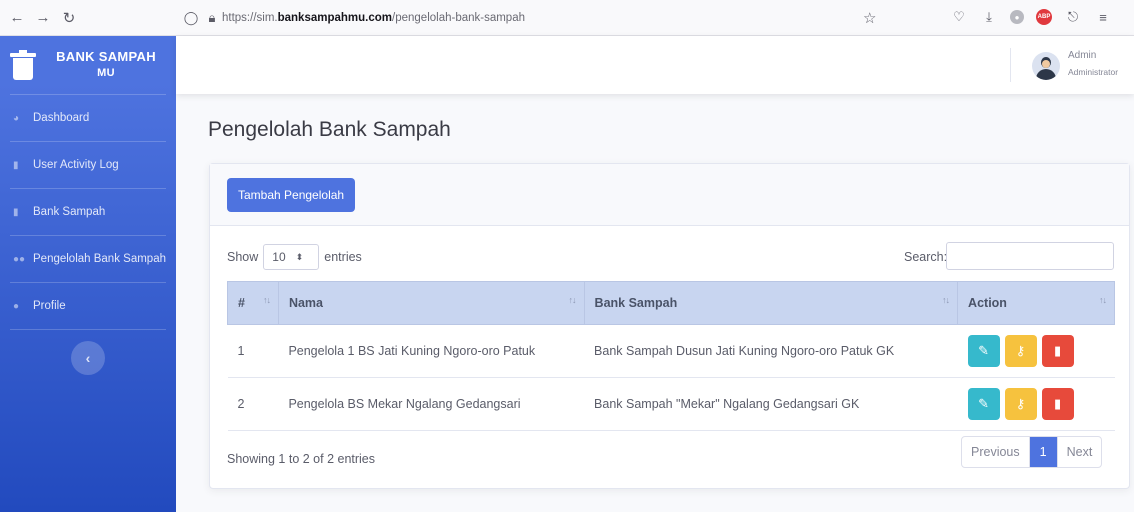 This screenshot has height=512, width=1134. I want to click on brand: BANK SAMPAH MU, so click(88, 65).